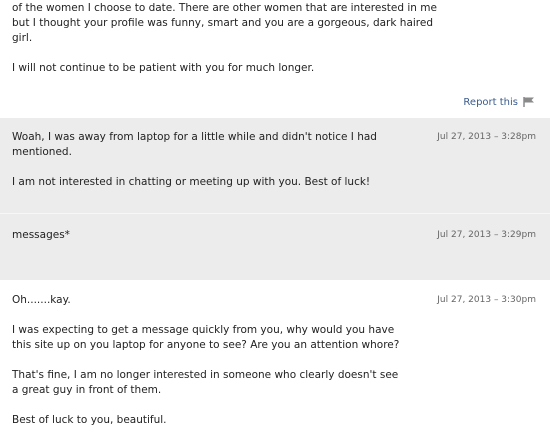 The height and width of the screenshot is (448, 550). Describe the element at coordinates (89, 420) in the screenshot. I see `message-3-paragraph-4: Best of luck to you, beautiful.` at that location.